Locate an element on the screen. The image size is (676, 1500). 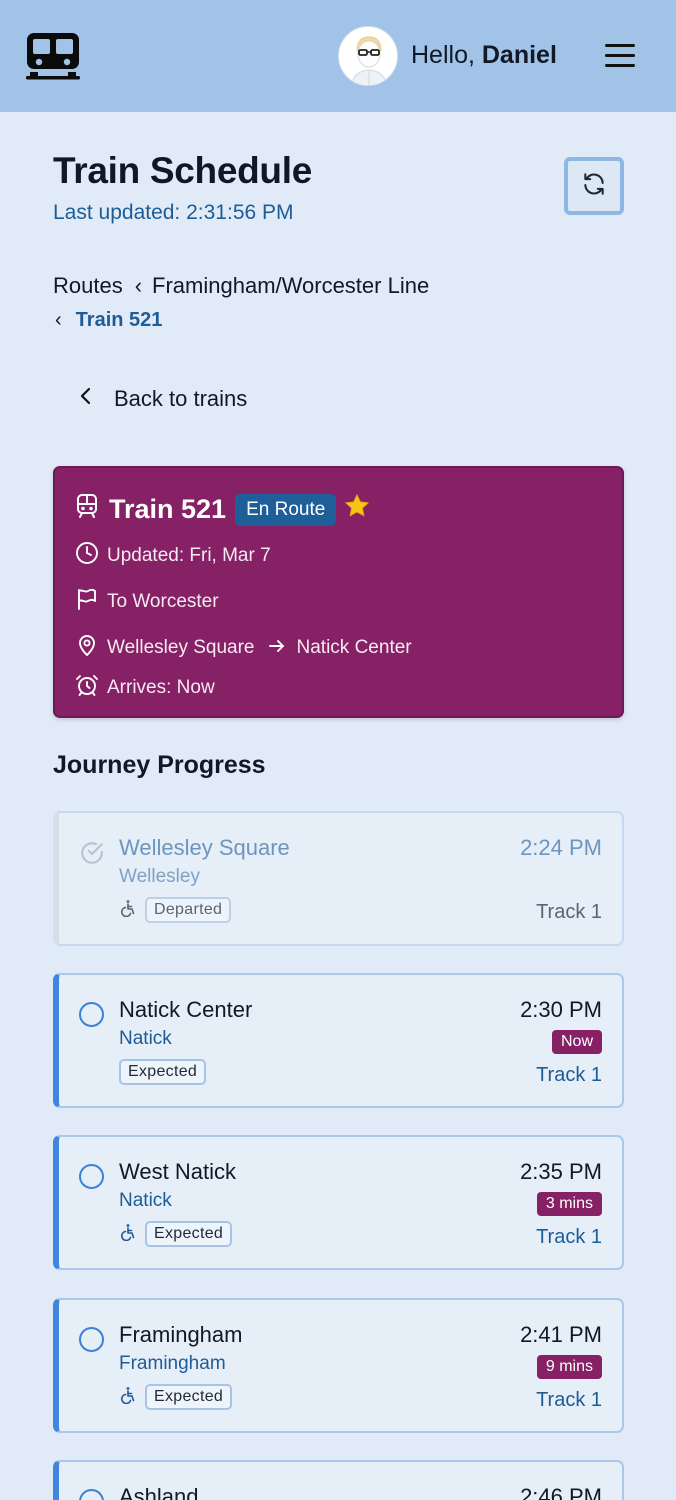
user-name: Daniel is located at coordinates (519, 55).